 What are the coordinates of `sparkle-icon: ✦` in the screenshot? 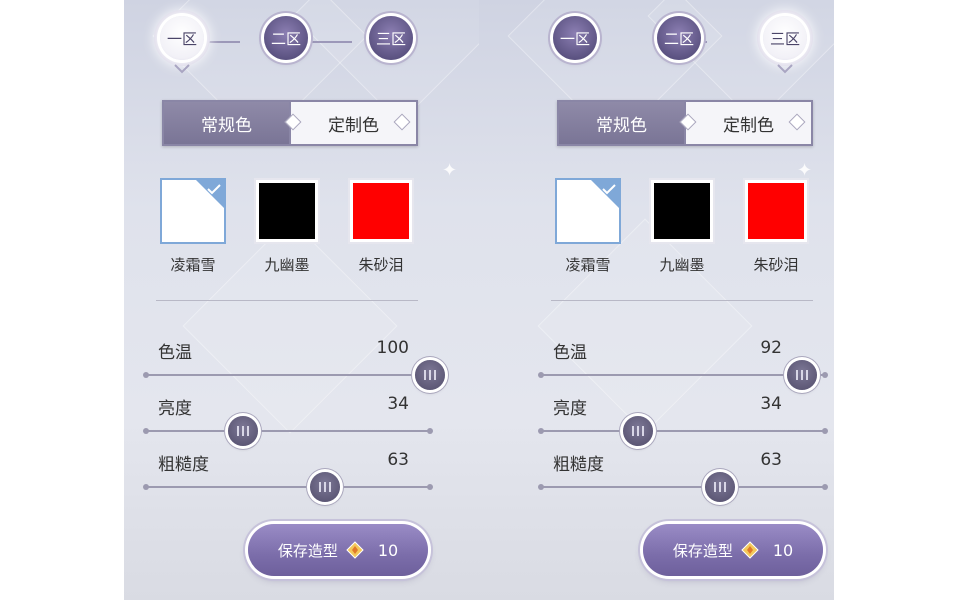 It's located at (450, 170).